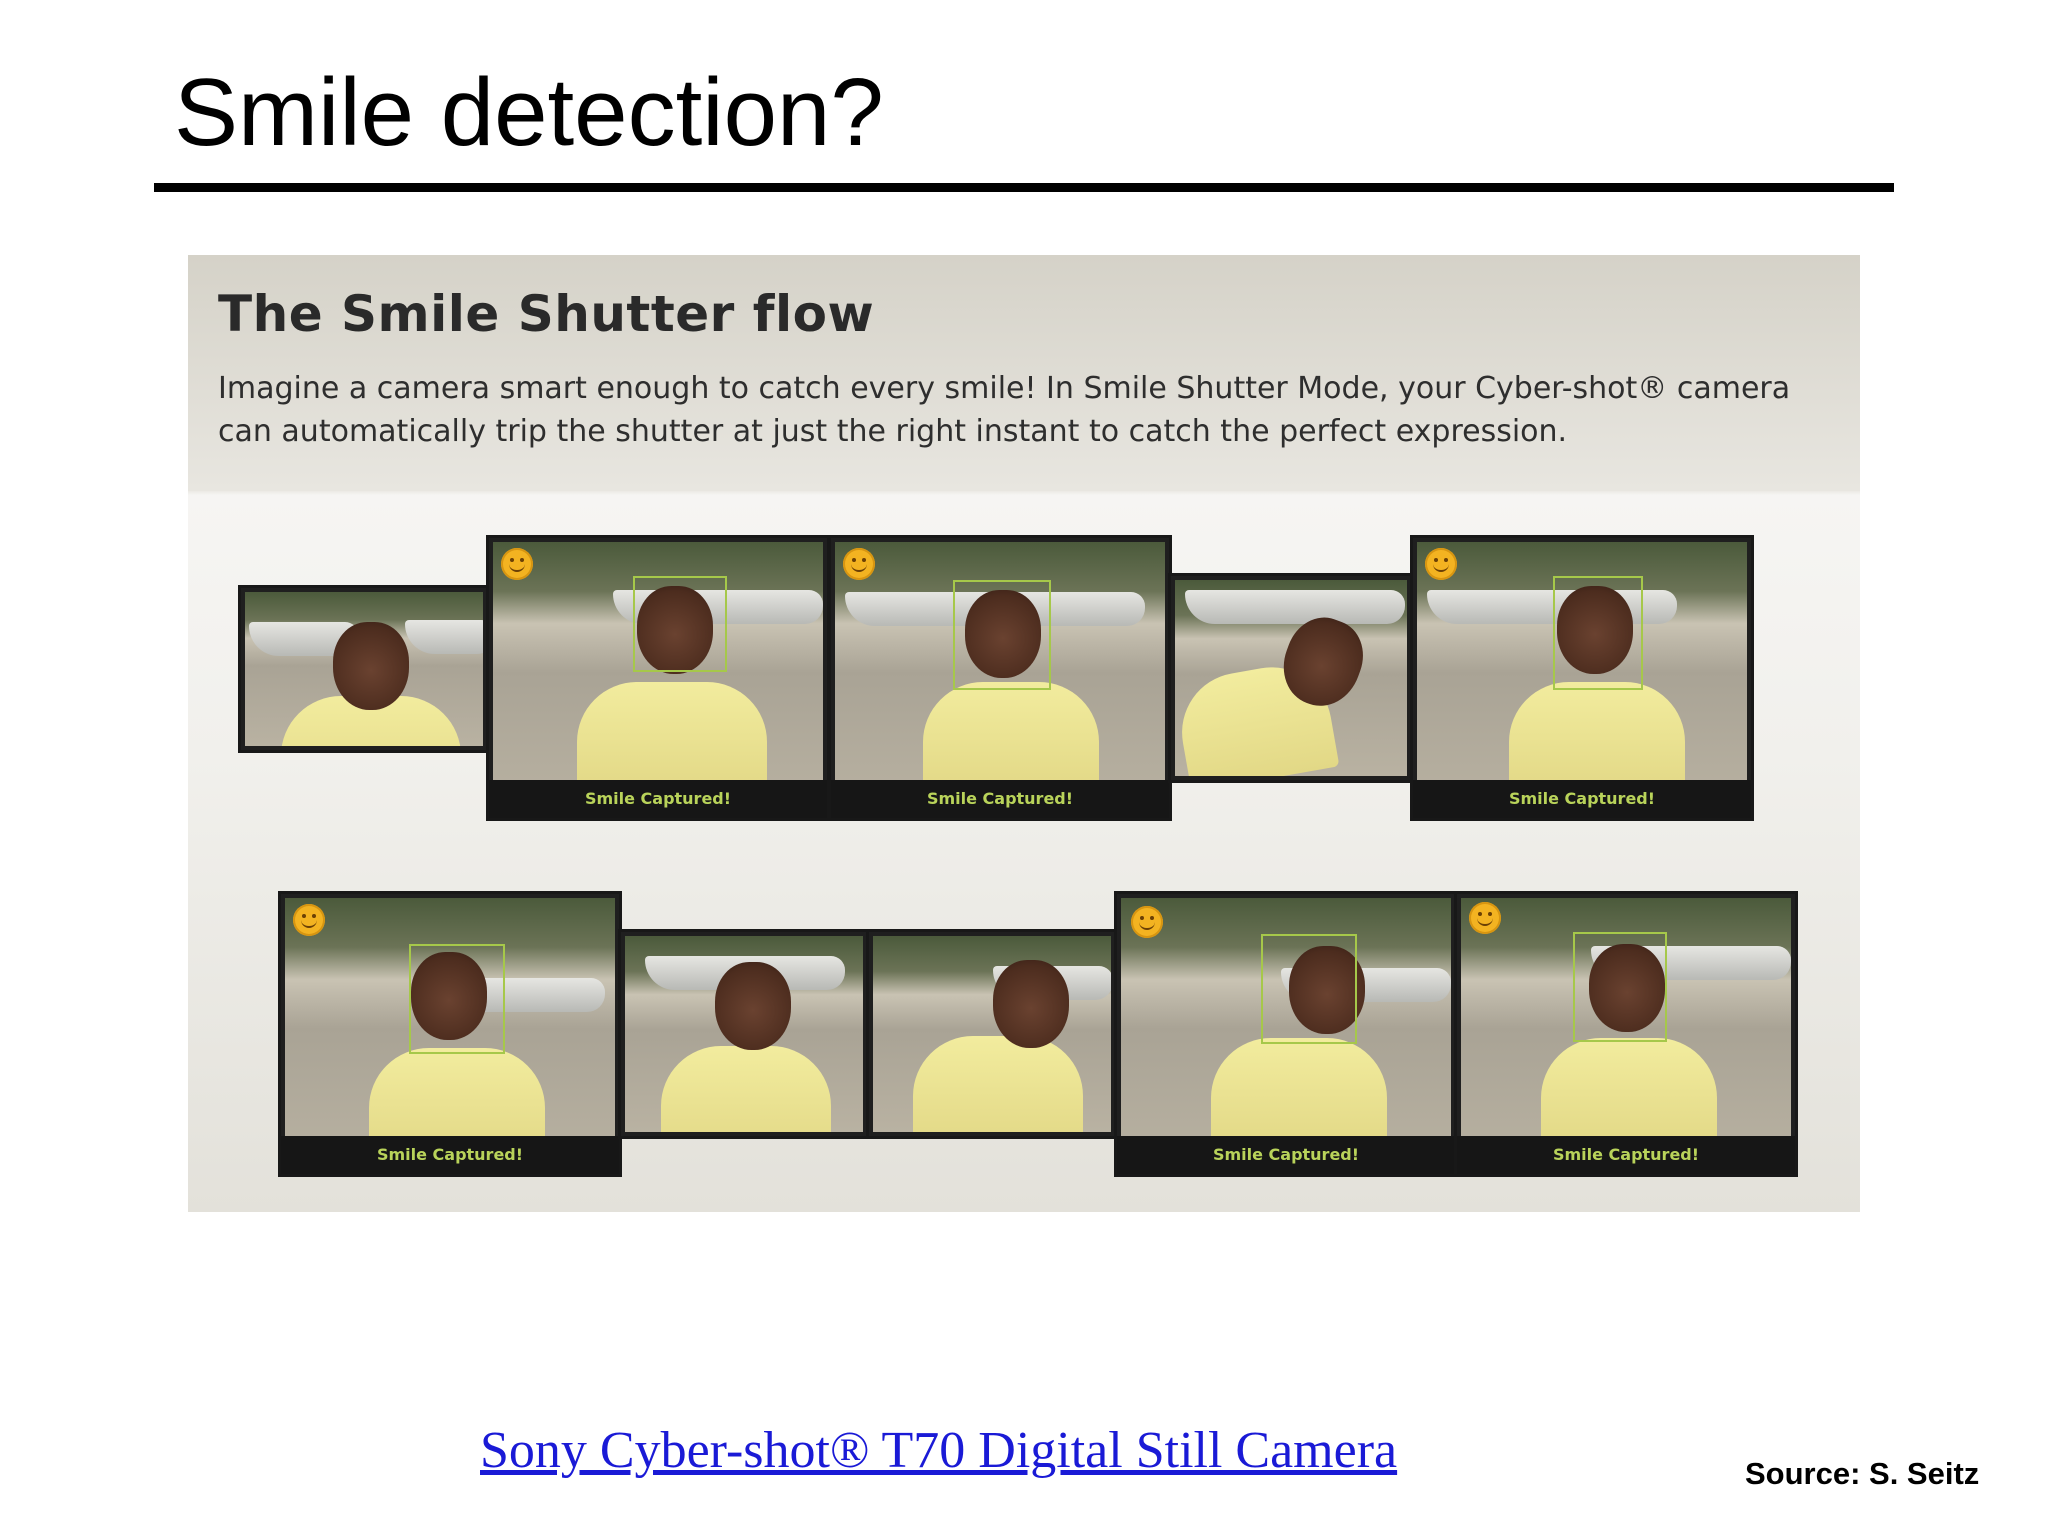 The width and height of the screenshot is (2048, 1536). I want to click on photo-frame-5: Smile Captured!, so click(1582, 678).